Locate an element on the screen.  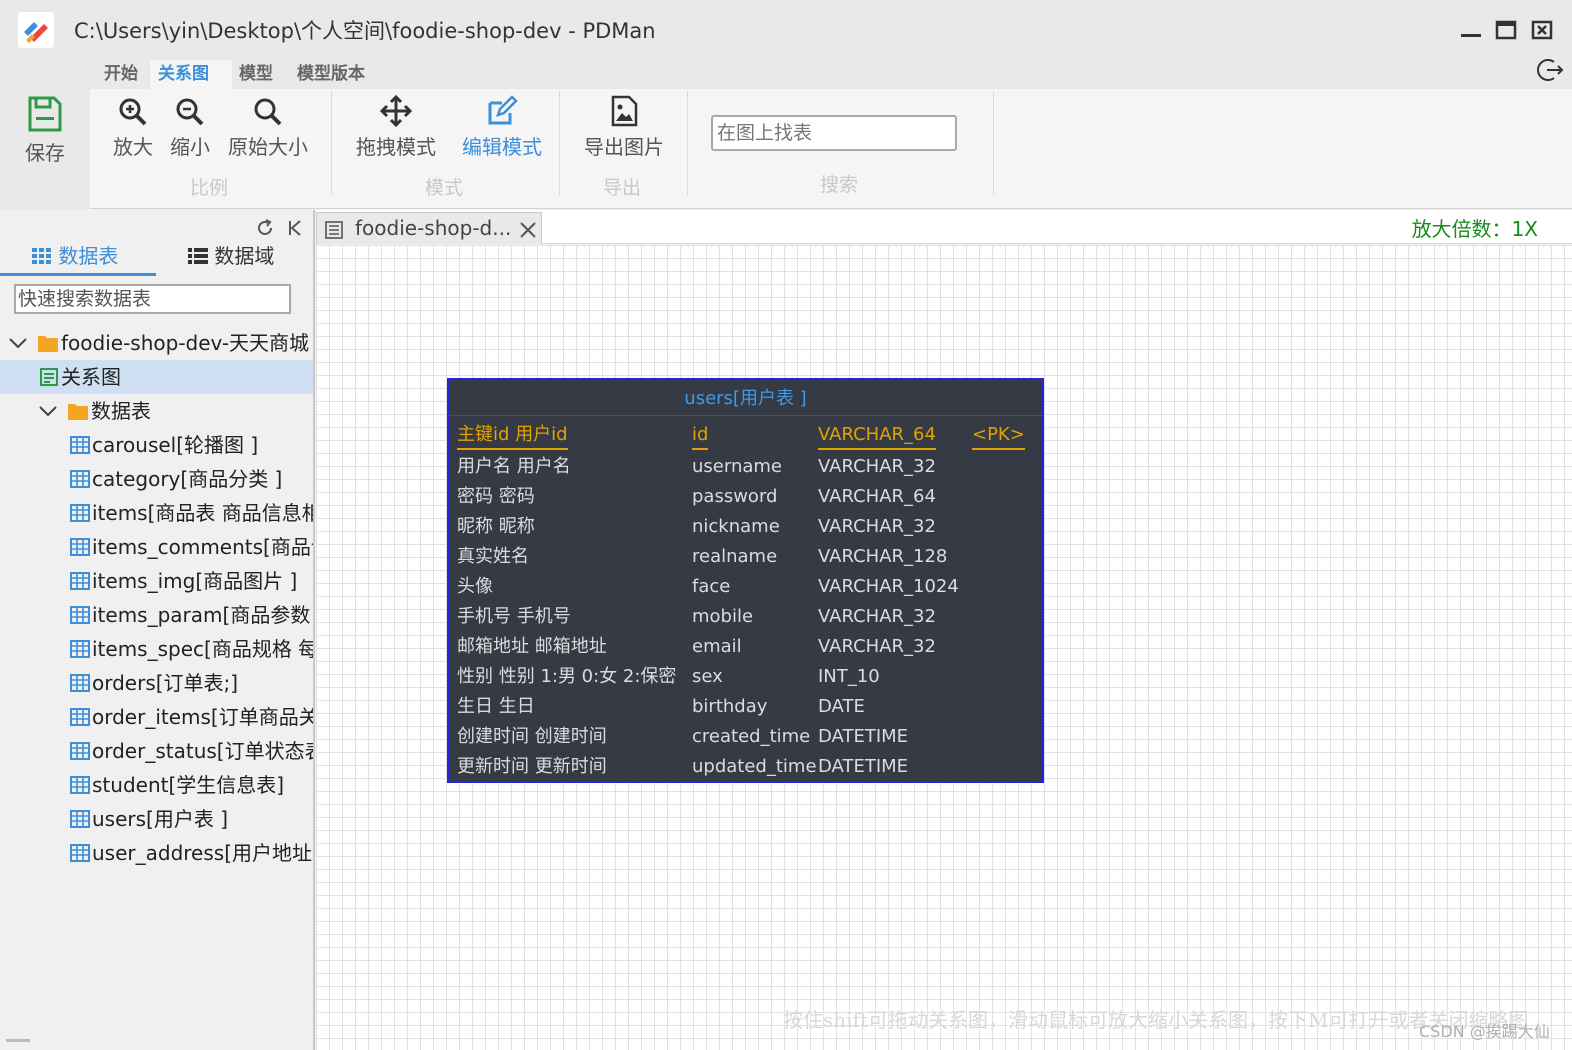
document-icon is located at coordinates (334, 230).